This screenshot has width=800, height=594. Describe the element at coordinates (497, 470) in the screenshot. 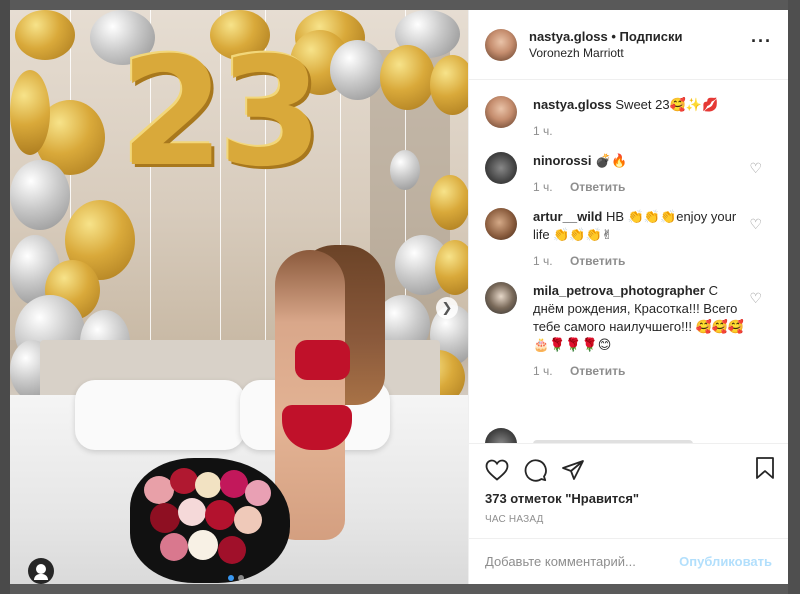

I see `heart-icon` at that location.